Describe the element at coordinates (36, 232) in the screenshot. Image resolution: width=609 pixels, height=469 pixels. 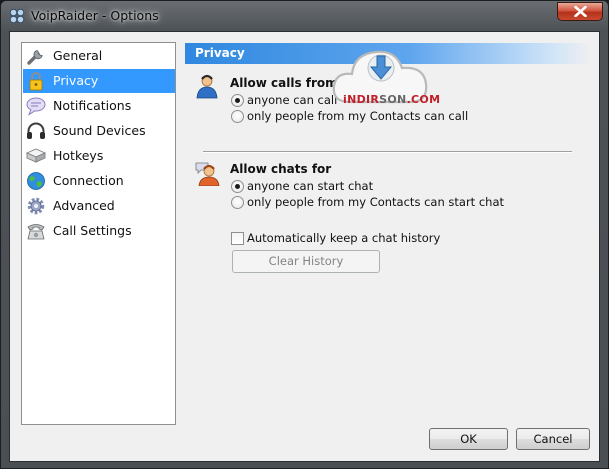
I see `phone-icon` at that location.